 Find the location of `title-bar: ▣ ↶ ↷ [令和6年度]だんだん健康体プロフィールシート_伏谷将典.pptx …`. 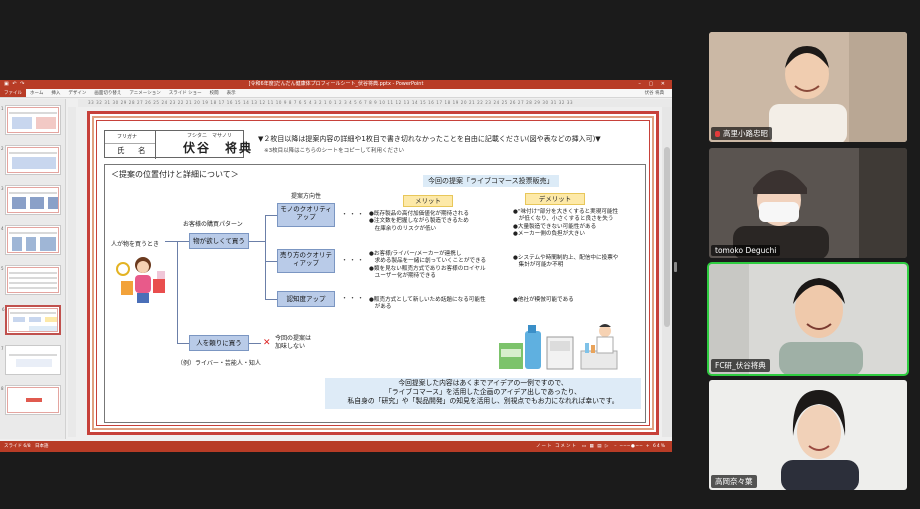

title-bar: ▣ ↶ ↷ [令和6年度]だんだん健康体プロフィールシート_伏谷将典.pptx … is located at coordinates (336, 84).